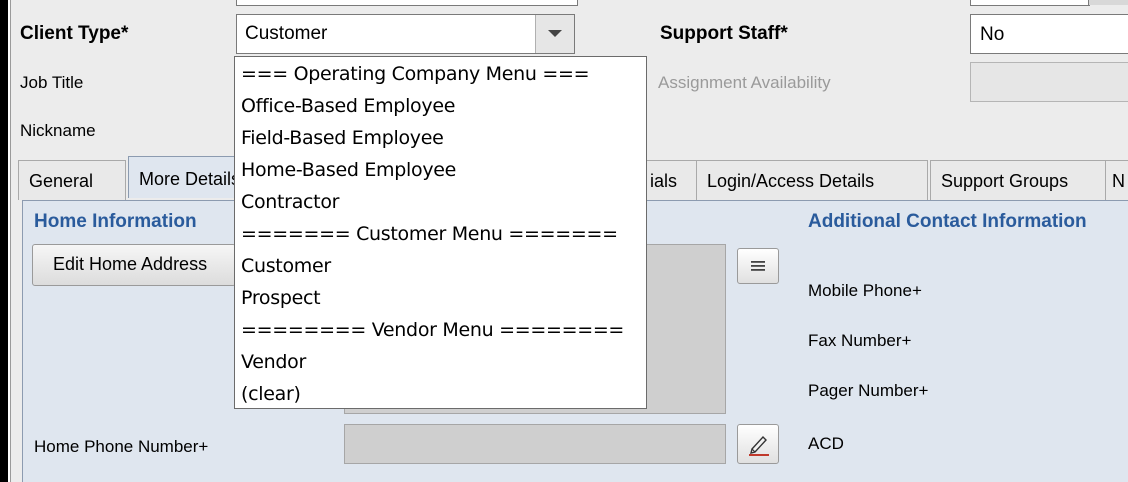 The width and height of the screenshot is (1128, 482). Describe the element at coordinates (433, 330) in the screenshot. I see `dropdown-option-header: ======== Vendor Menu ========` at that location.